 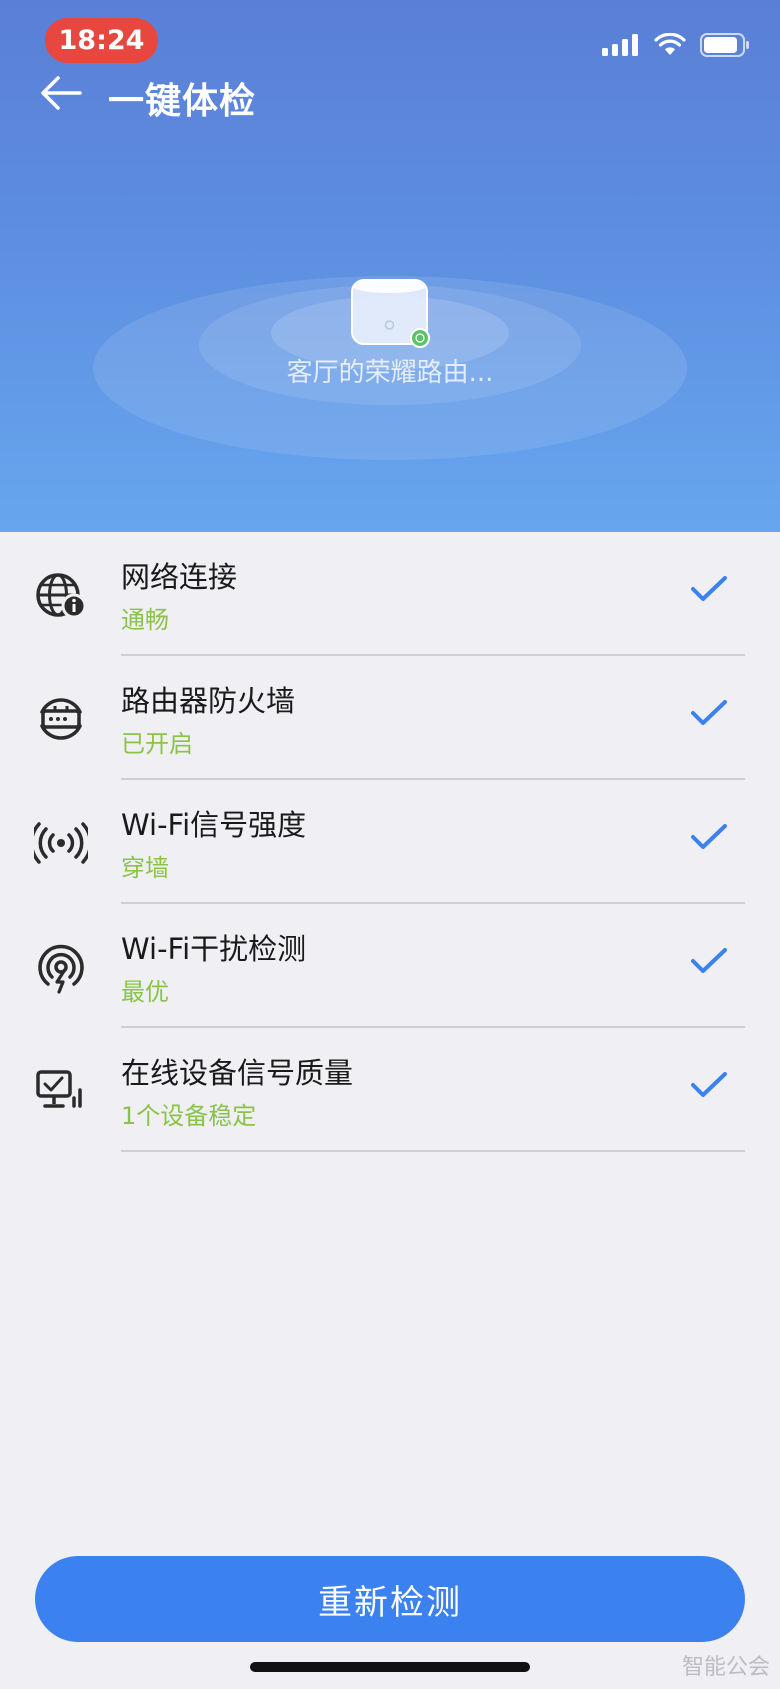 What do you see at coordinates (145, 992) in the screenshot?
I see `check-status: 最优` at bounding box center [145, 992].